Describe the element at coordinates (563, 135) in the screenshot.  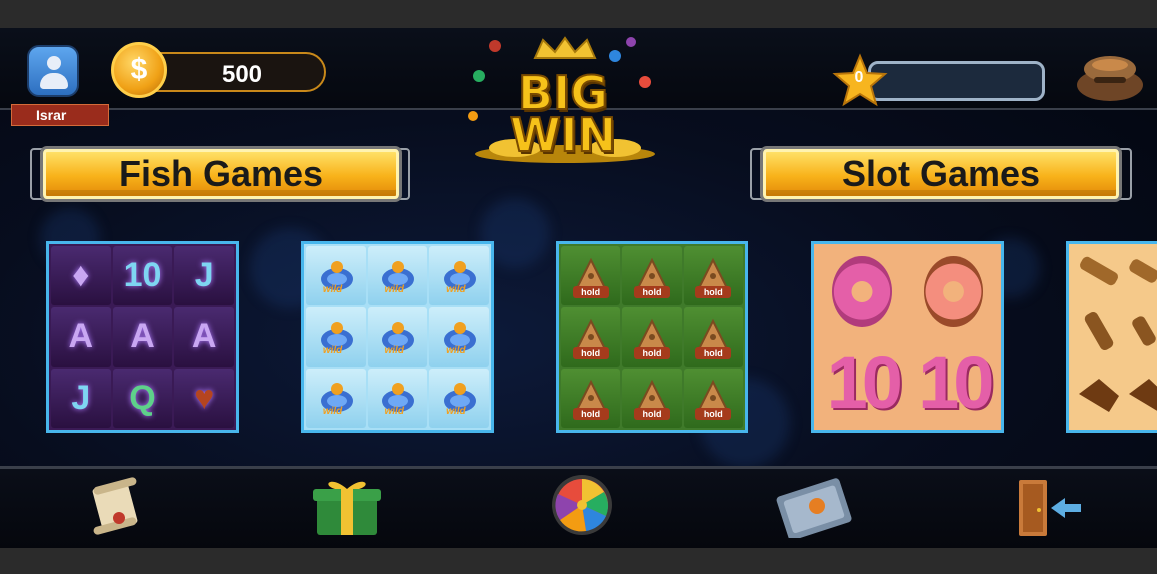
I see `big-win-line2: WIN` at that location.